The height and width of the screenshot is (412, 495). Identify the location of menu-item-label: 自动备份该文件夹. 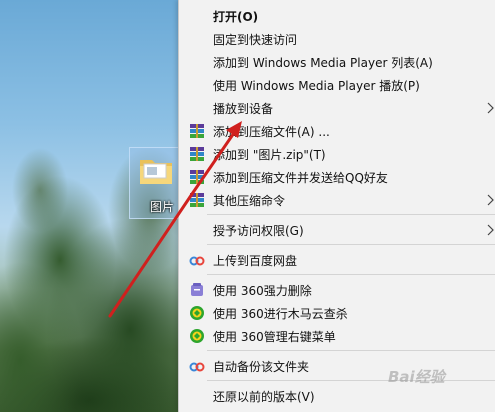
(261, 367).